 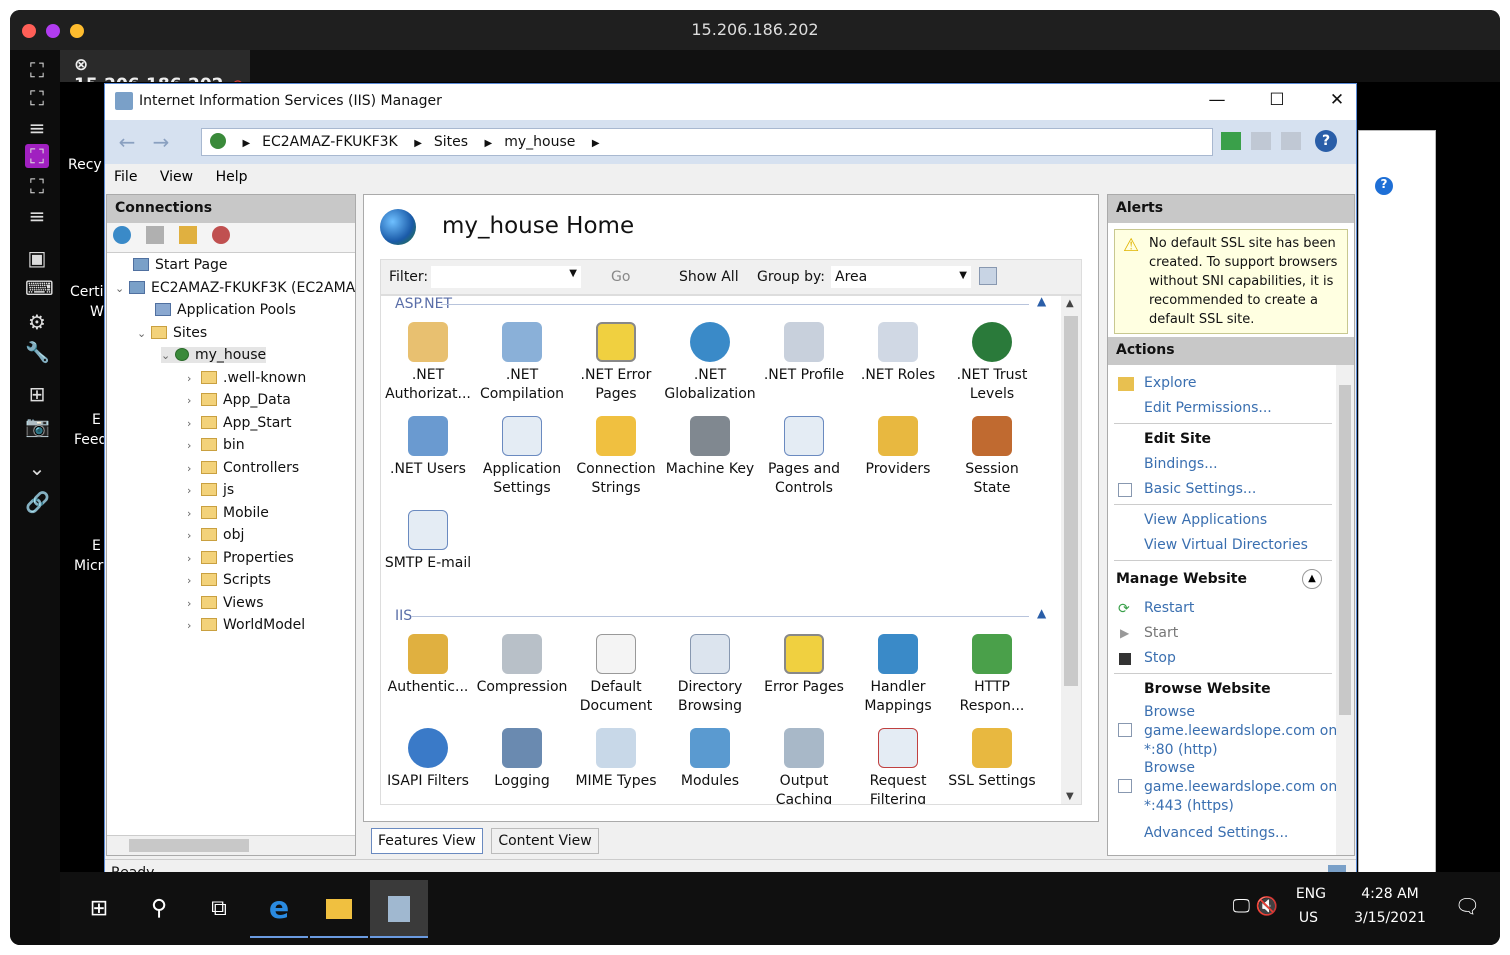 What do you see at coordinates (96, 546) in the screenshot?
I see `desktop-icon-micr: E` at bounding box center [96, 546].